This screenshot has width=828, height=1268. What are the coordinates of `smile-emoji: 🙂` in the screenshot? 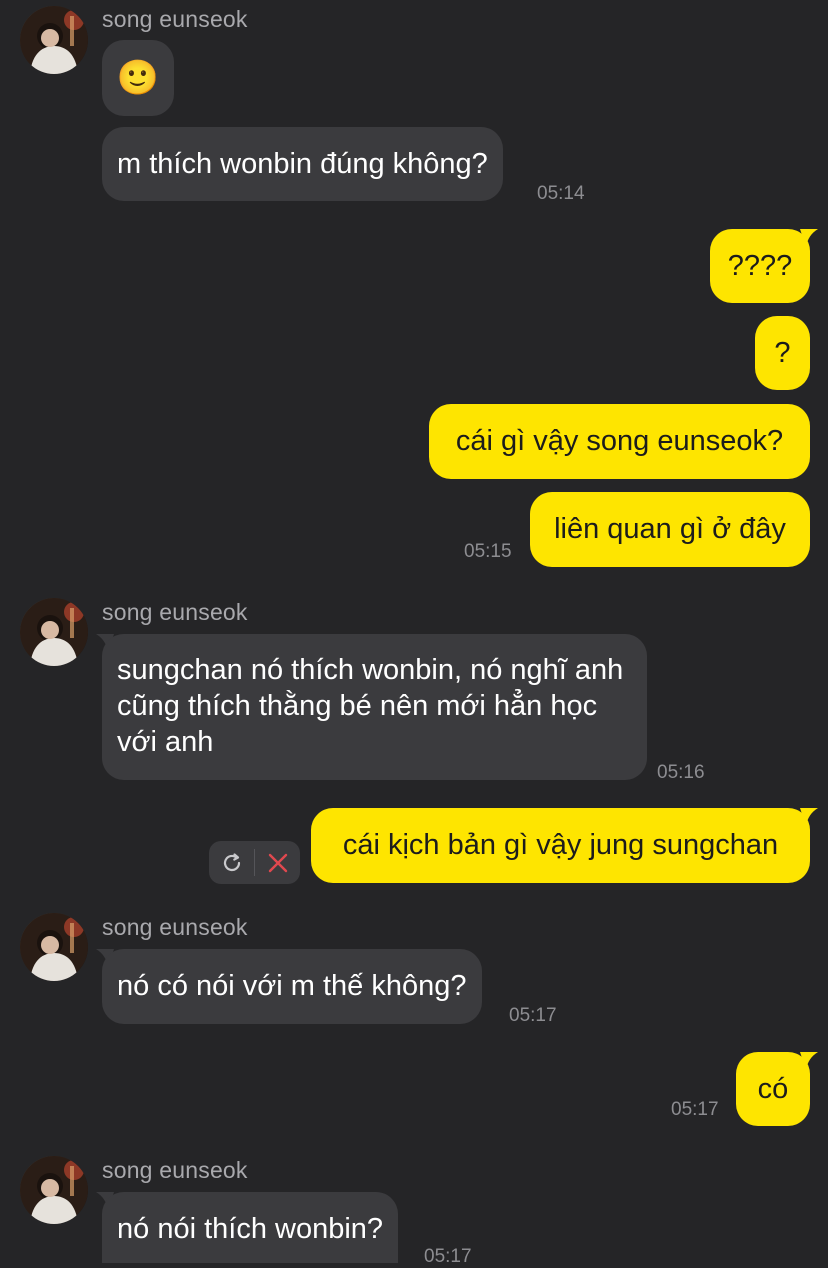 It's located at (138, 78).